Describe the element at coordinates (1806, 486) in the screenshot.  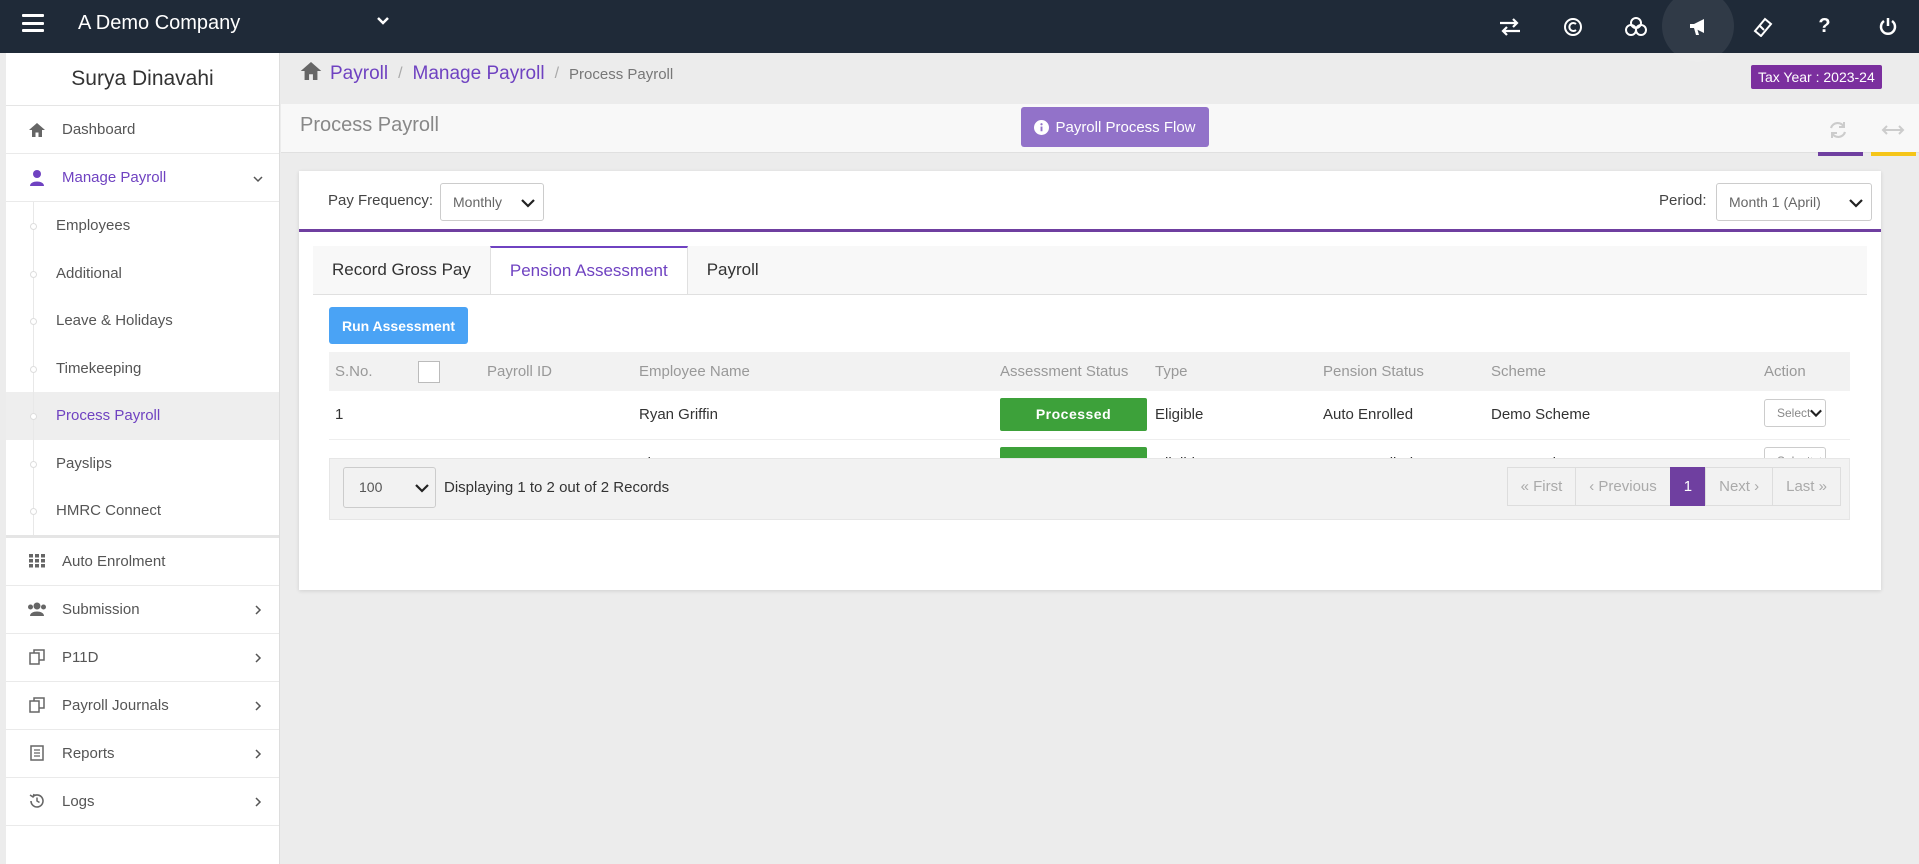
I see `last-page-button: Last »` at that location.